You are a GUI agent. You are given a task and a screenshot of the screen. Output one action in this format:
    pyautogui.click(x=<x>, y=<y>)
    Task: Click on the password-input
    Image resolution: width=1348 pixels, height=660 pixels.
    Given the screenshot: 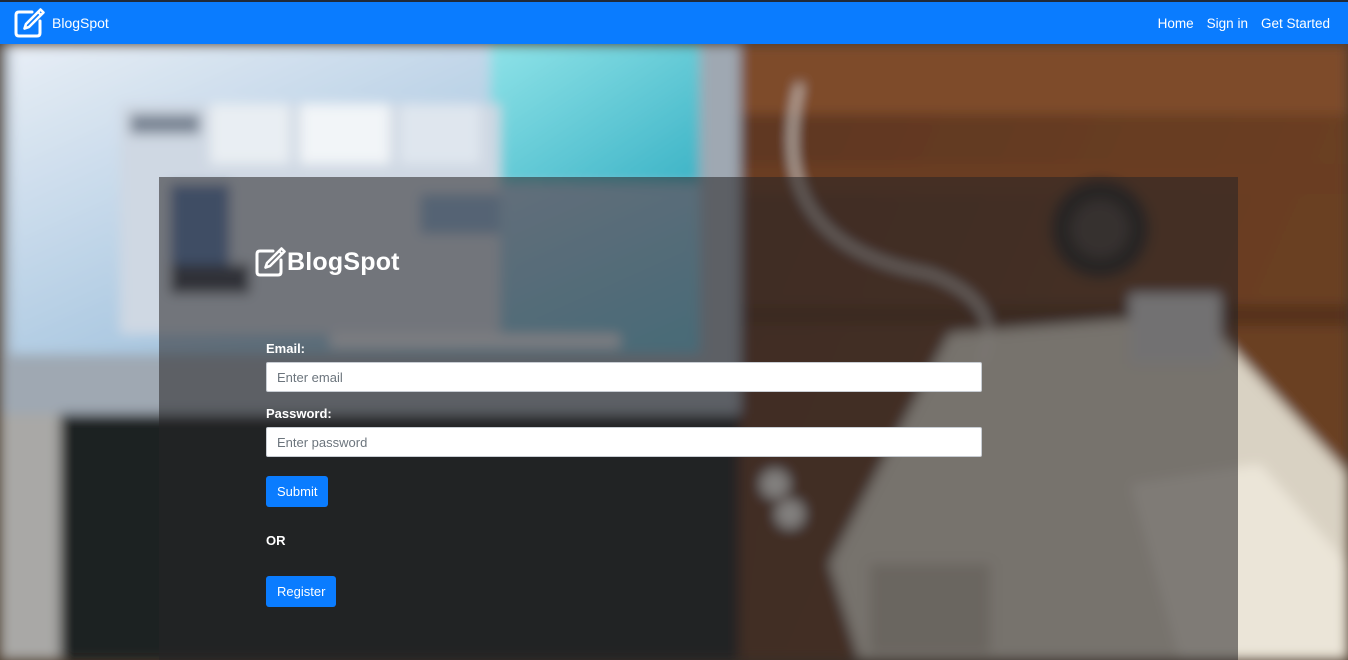 What is the action you would take?
    pyautogui.click(x=624, y=442)
    